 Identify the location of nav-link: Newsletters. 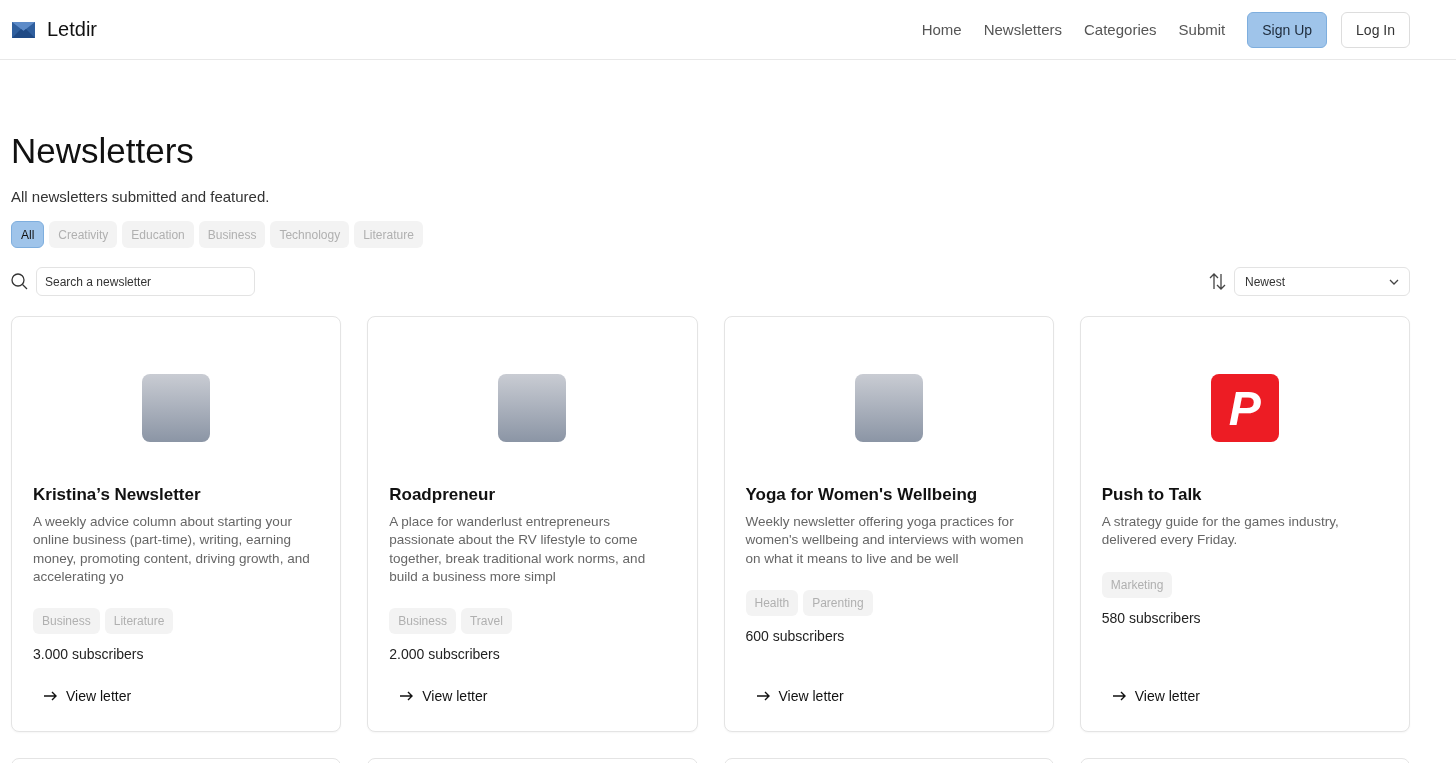
(1022, 29).